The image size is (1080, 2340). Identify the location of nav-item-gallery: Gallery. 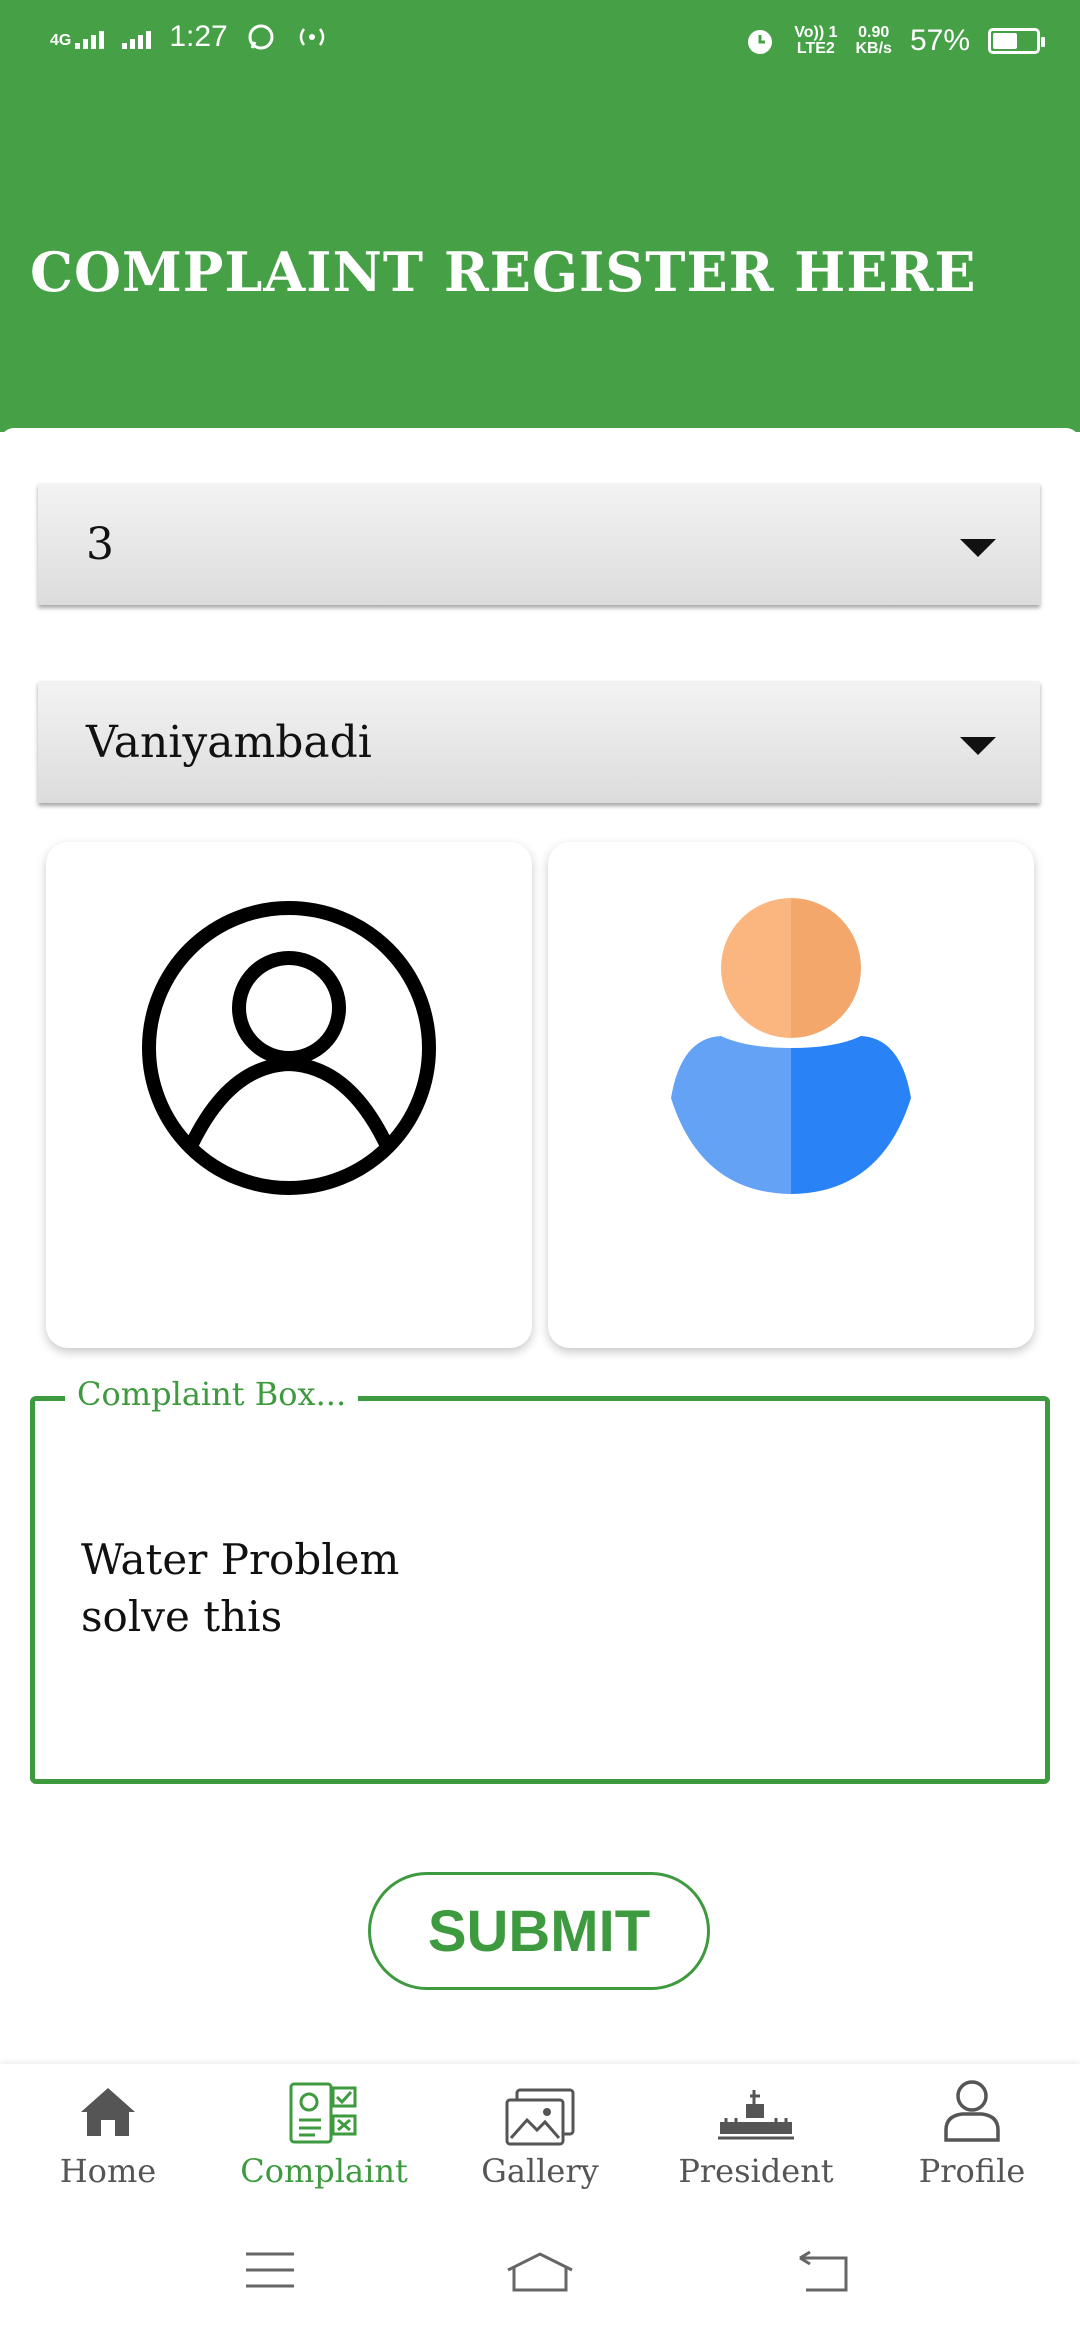
(540, 2137).